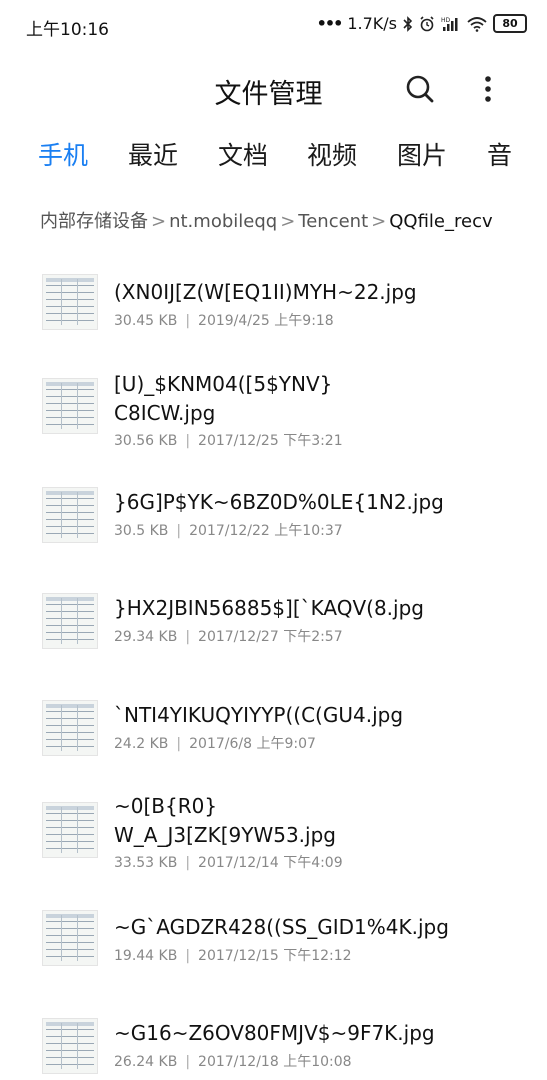 Image resolution: width=547 pixels, height=1080 pixels. What do you see at coordinates (63, 154) in the screenshot?
I see `tab-phone: 手机` at bounding box center [63, 154].